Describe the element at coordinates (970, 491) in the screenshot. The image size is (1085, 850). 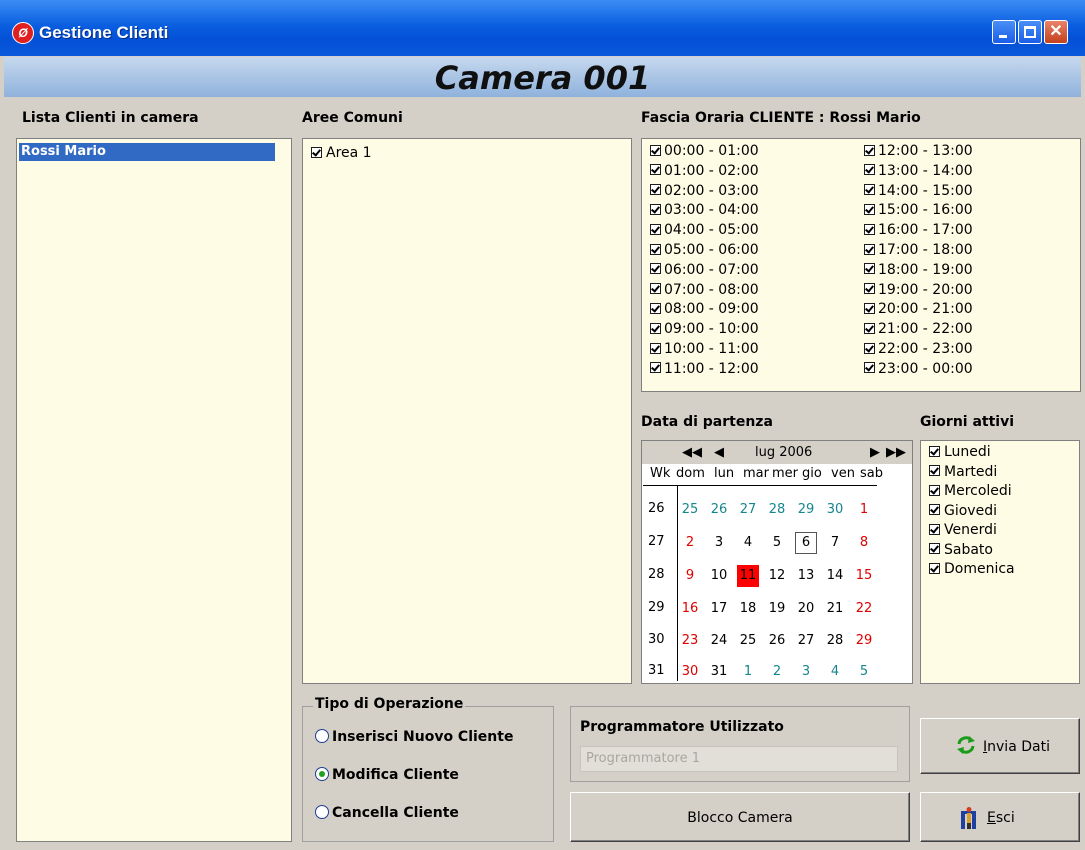
I see `active-day-item: Mercoledi` at that location.